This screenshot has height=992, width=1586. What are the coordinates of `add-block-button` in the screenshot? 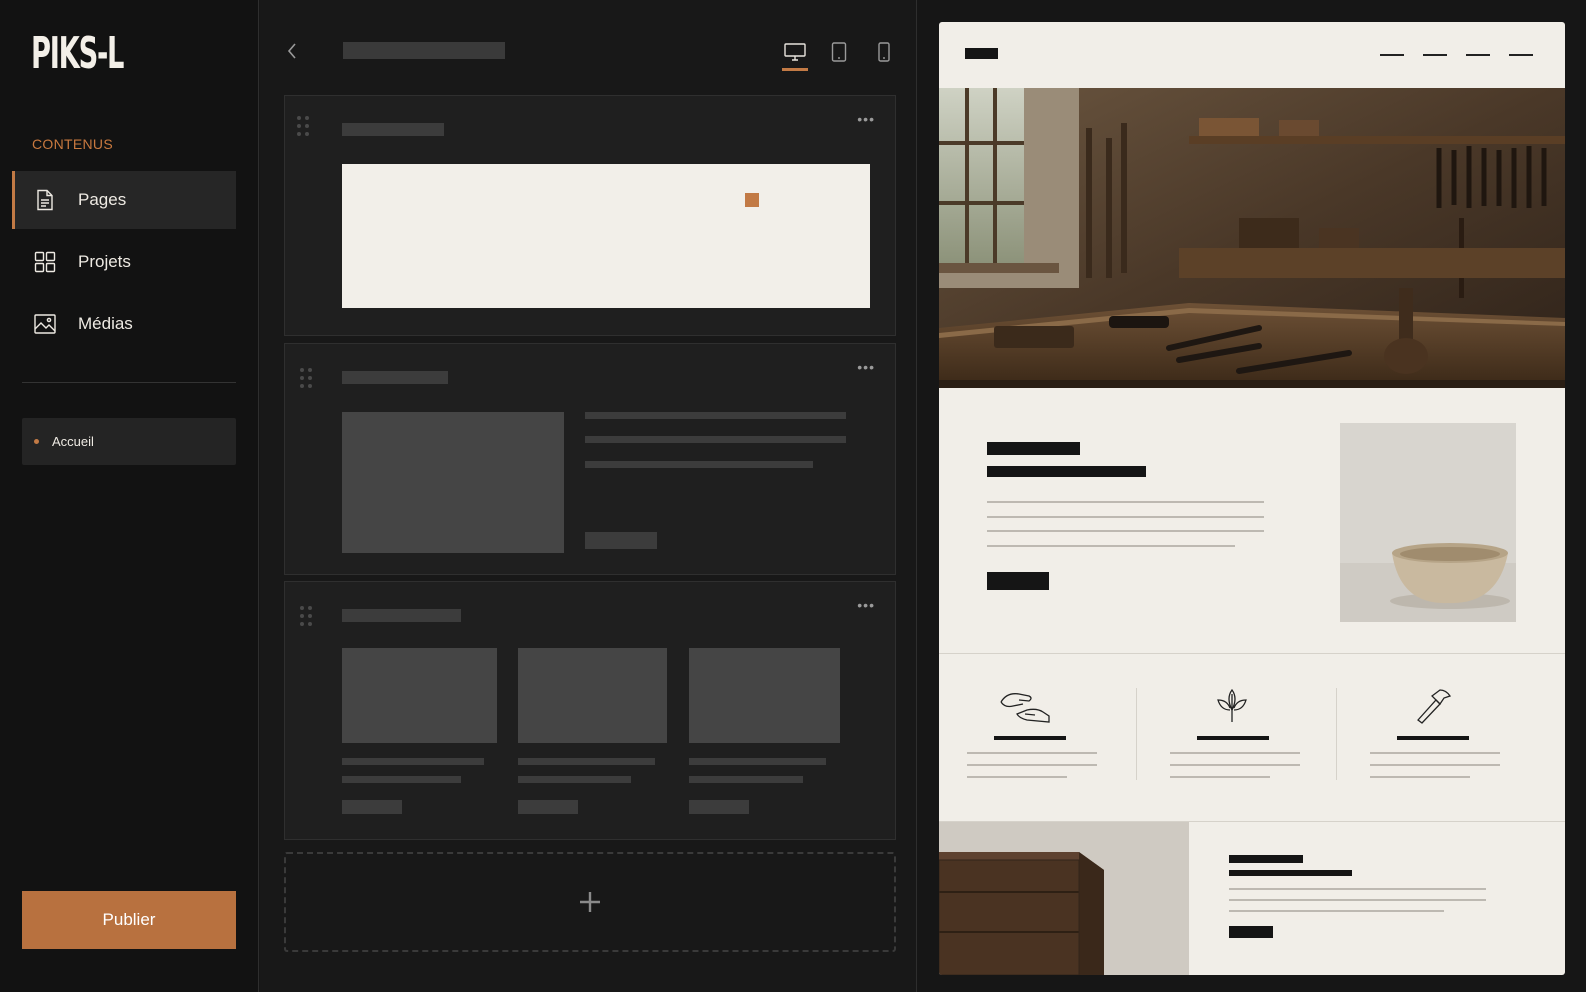 It's located at (590, 902).